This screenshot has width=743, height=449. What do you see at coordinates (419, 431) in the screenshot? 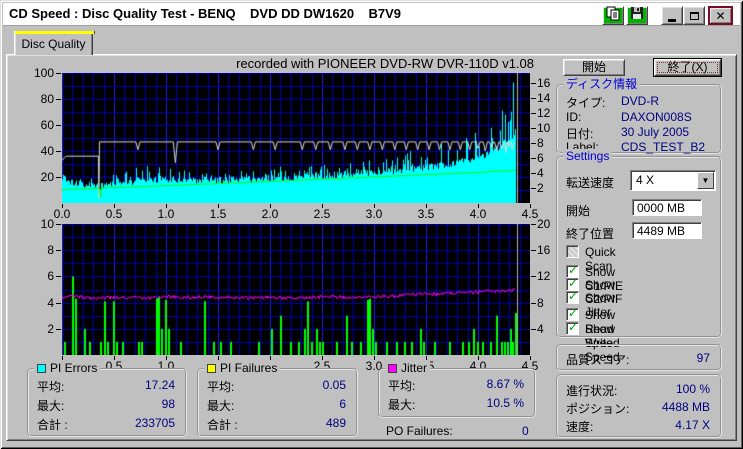
I see `po-failures-label: PO Failures:` at bounding box center [419, 431].